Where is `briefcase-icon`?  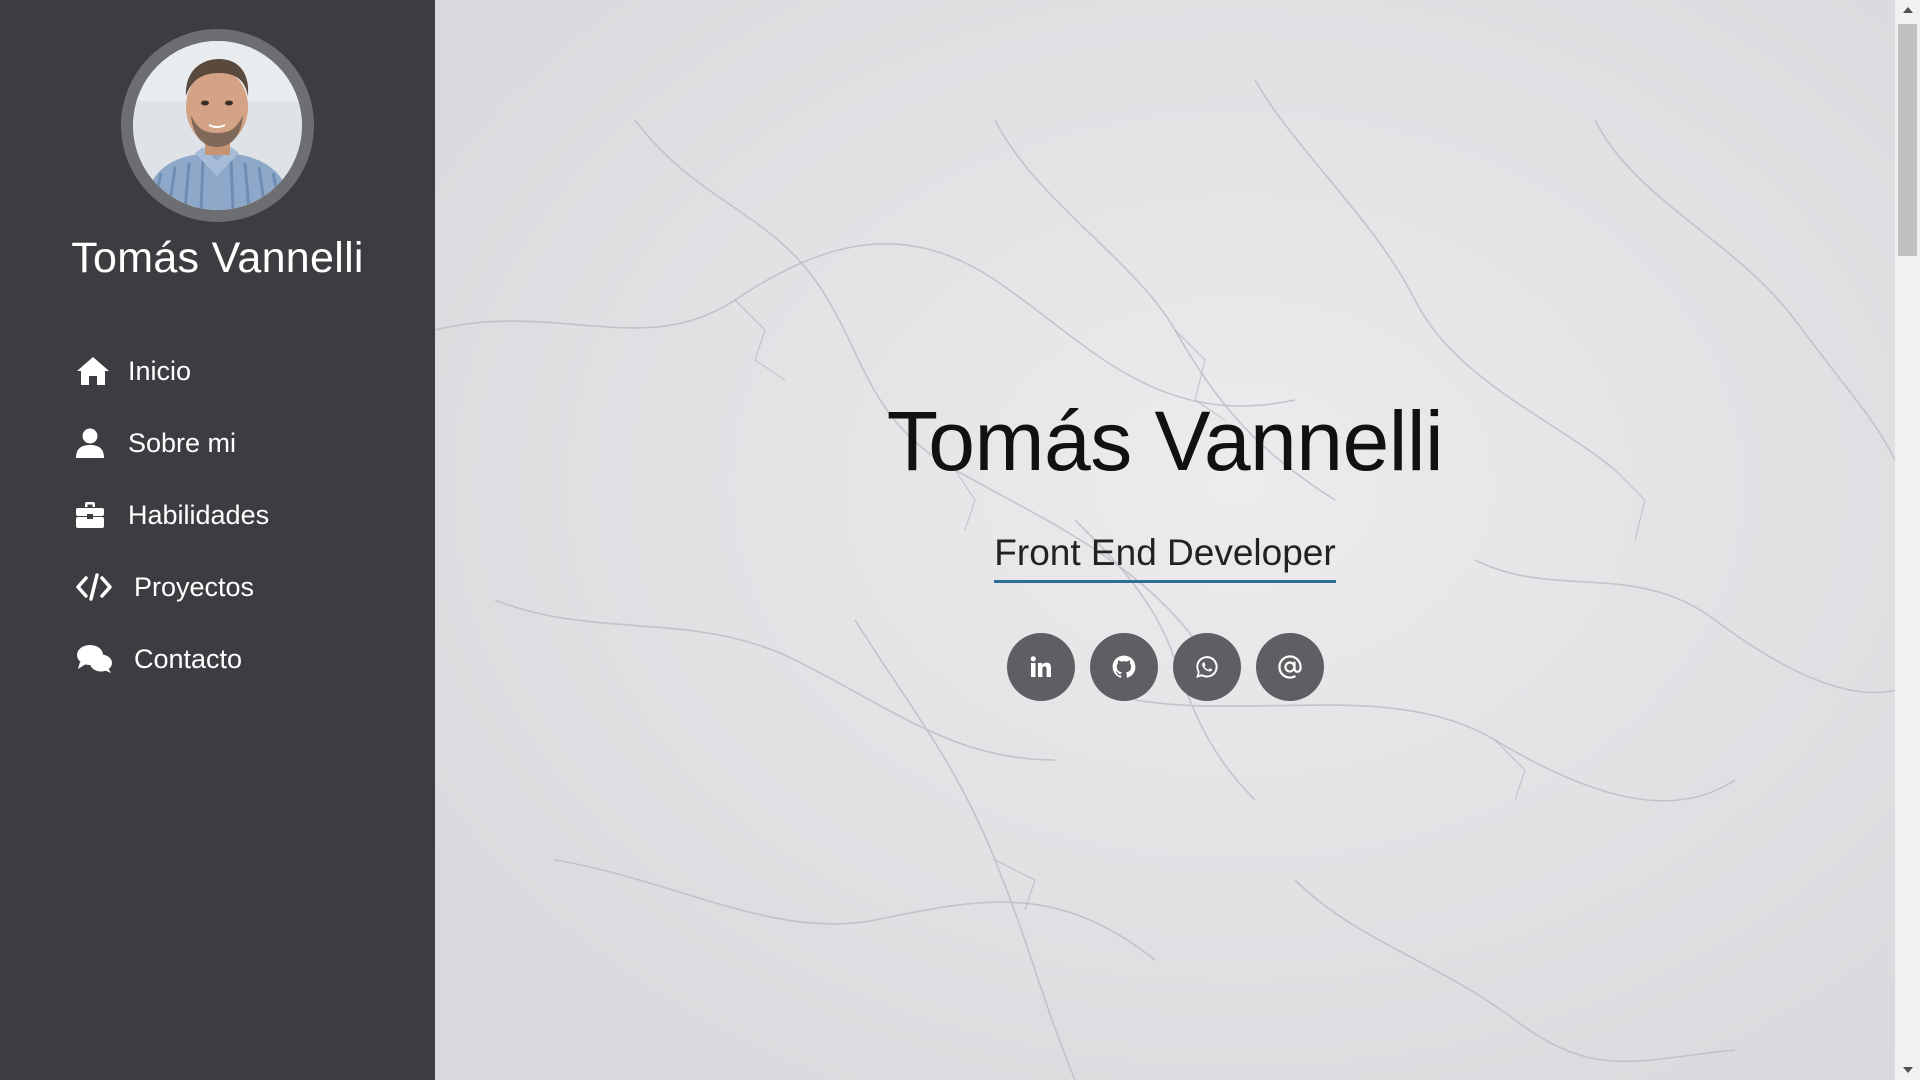
briefcase-icon is located at coordinates (95, 515).